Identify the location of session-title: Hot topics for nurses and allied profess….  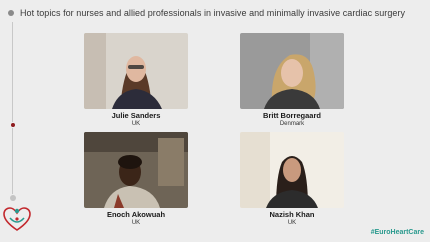
(213, 13).